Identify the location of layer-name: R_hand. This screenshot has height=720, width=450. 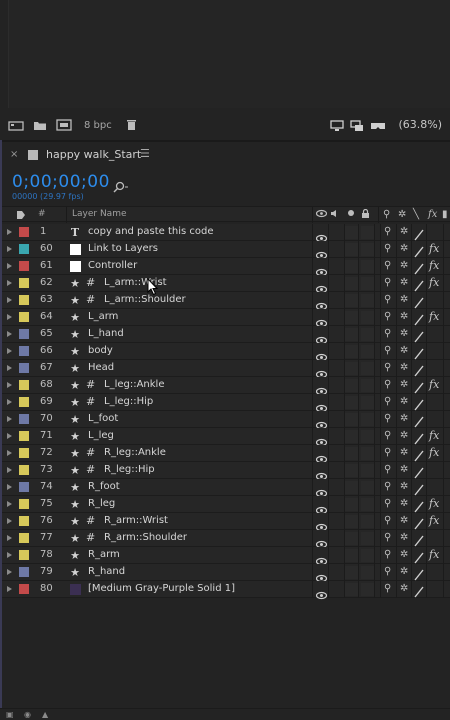
(106, 571).